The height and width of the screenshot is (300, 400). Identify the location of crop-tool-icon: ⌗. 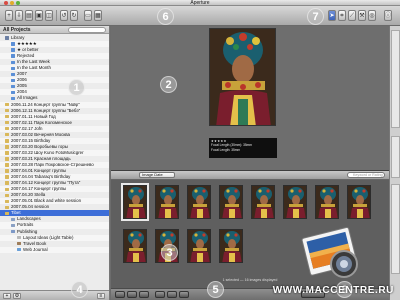
(342, 15).